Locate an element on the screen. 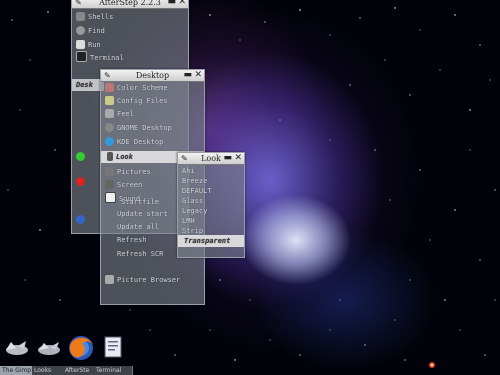 This screenshot has width=500, height=375. gnome-foot-icon is located at coordinates (17, 347).